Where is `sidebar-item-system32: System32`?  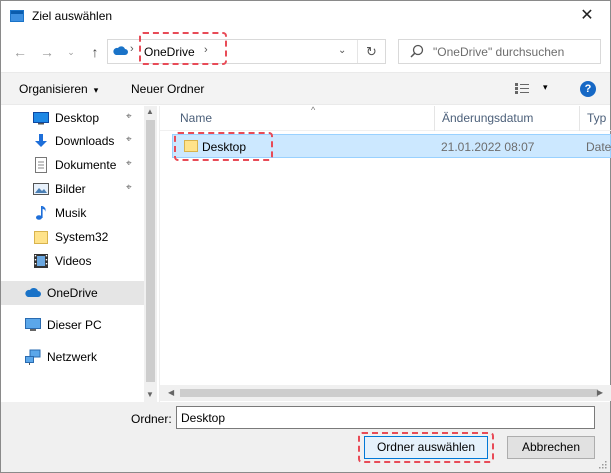
sidebar-item-system32: System32 is located at coordinates (72, 237).